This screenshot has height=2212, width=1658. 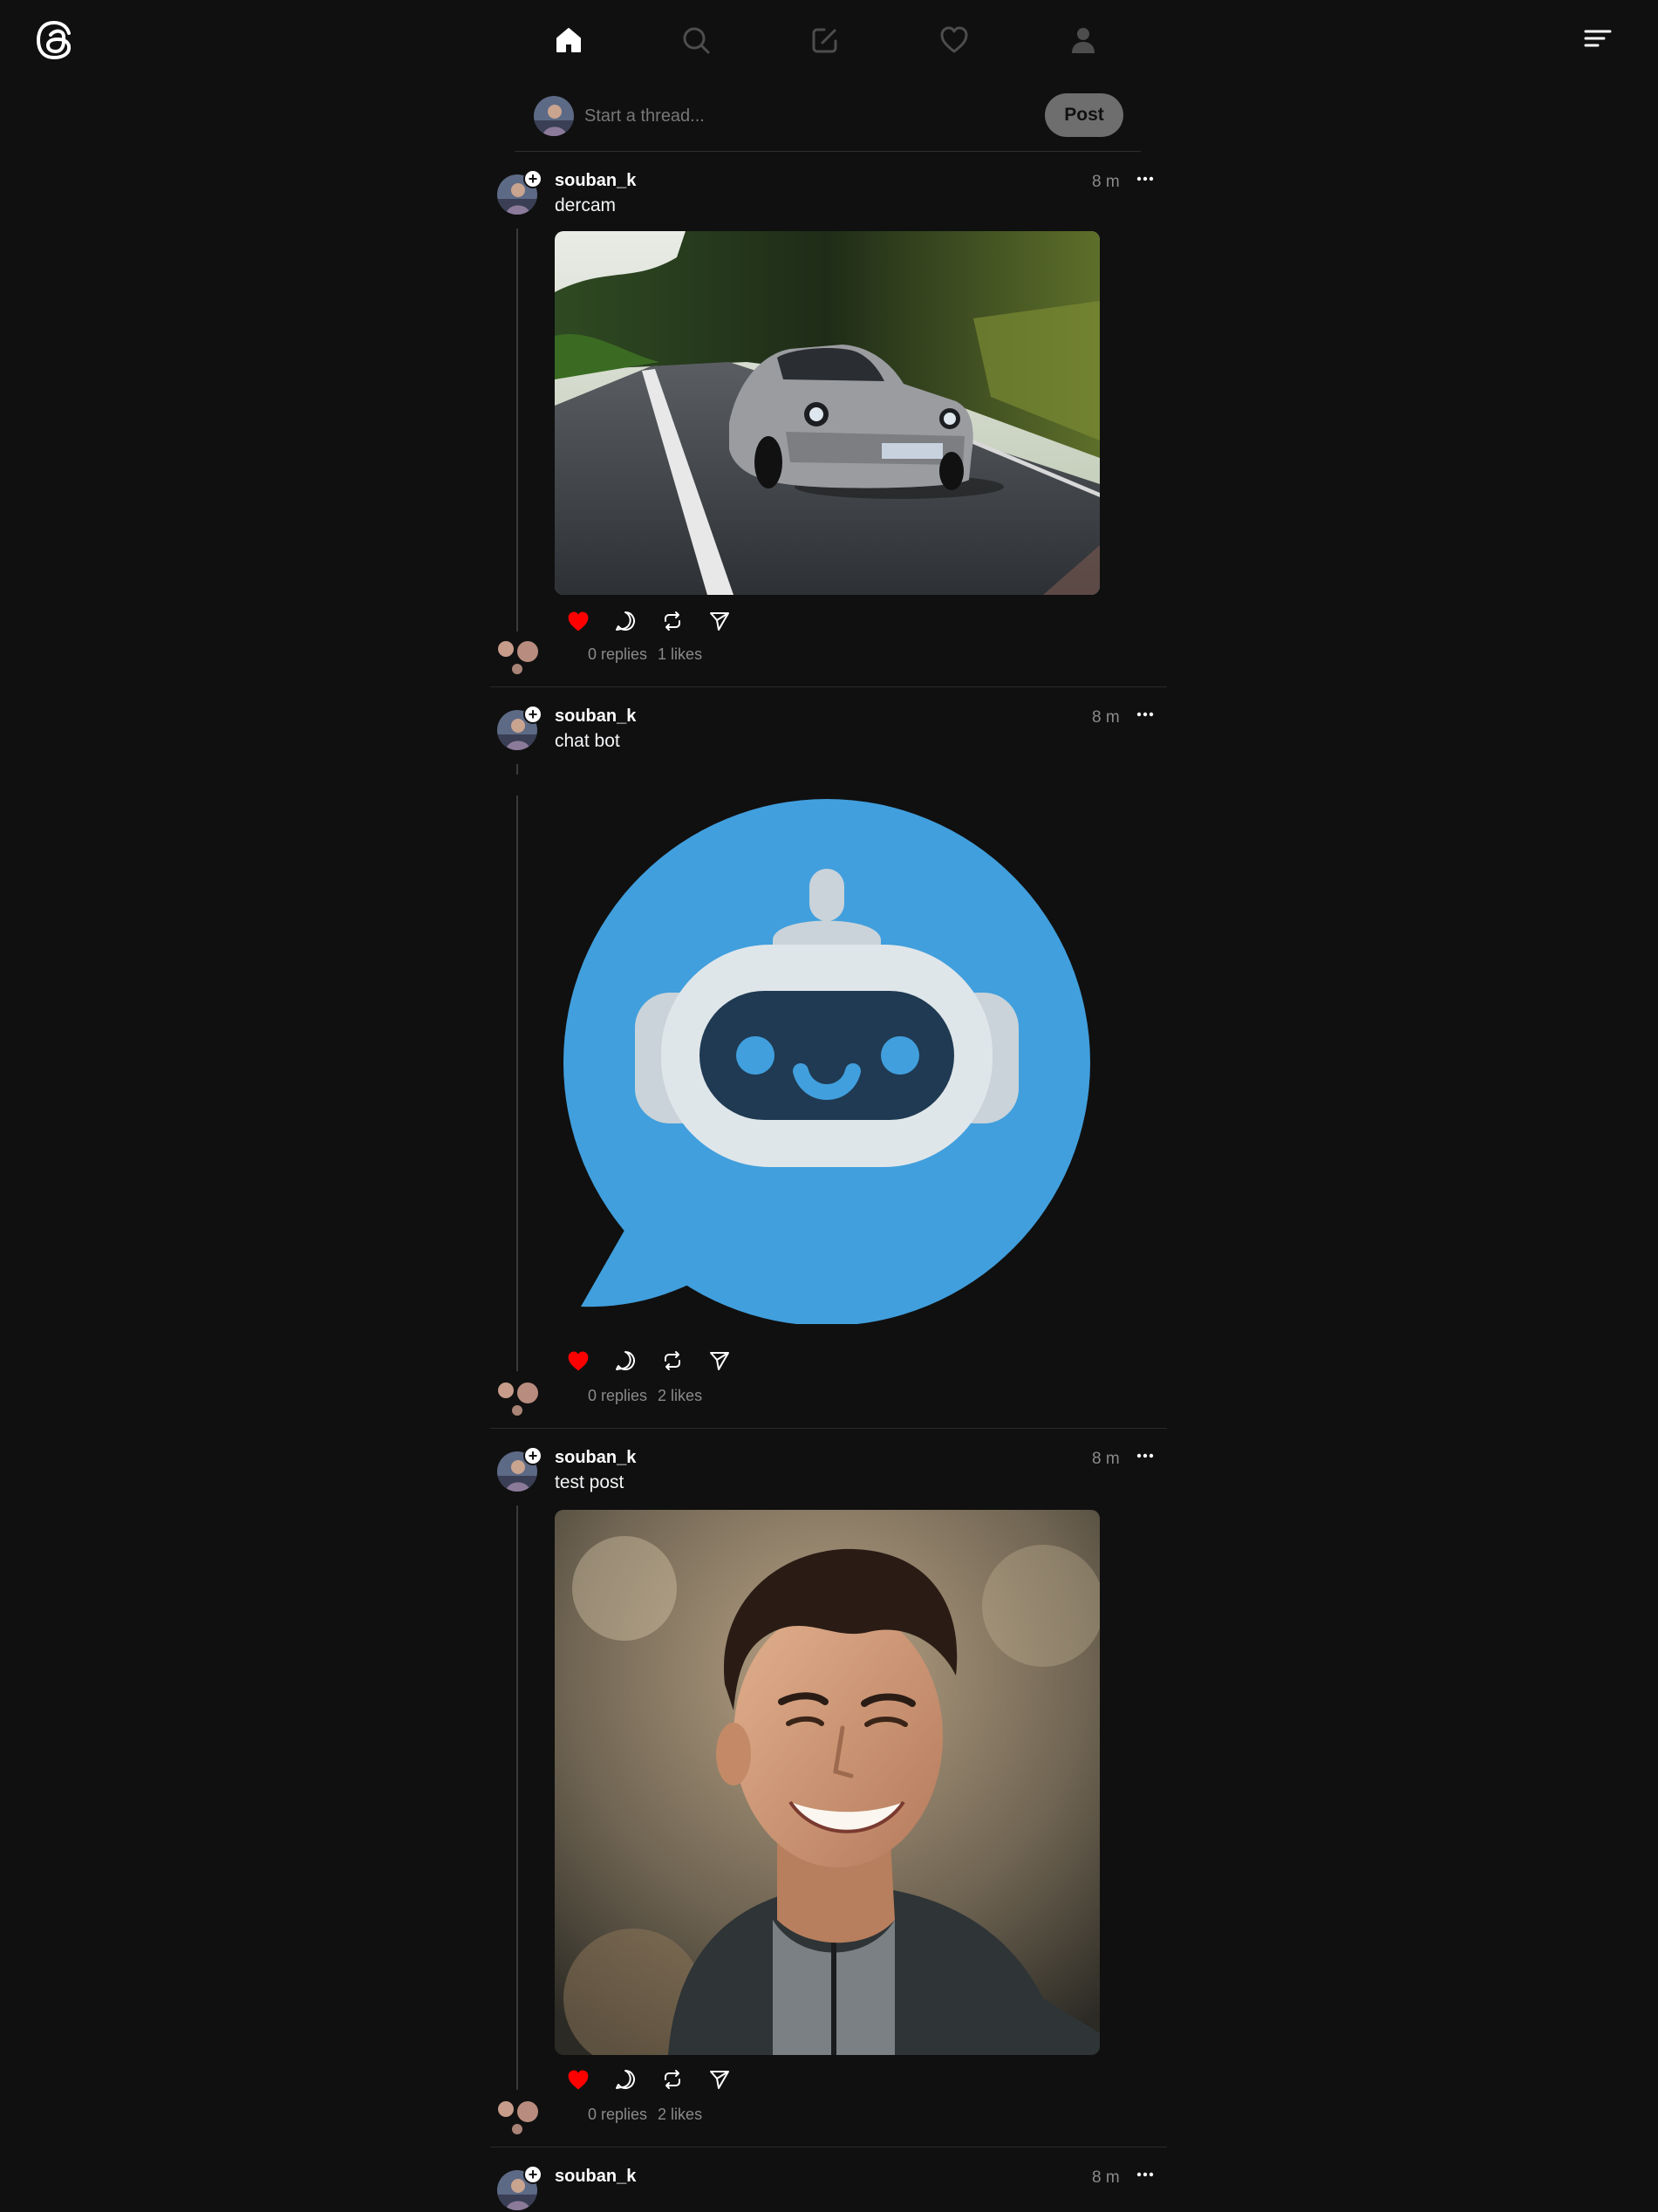 I want to click on home-icon, so click(x=569, y=40).